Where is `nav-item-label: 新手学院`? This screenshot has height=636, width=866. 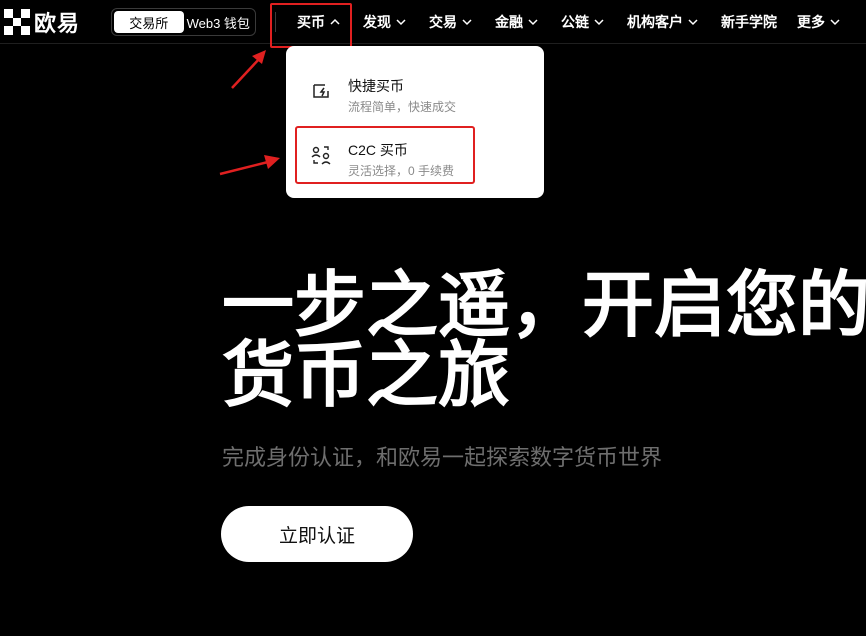
nav-item-label: 新手学院 is located at coordinates (749, 22).